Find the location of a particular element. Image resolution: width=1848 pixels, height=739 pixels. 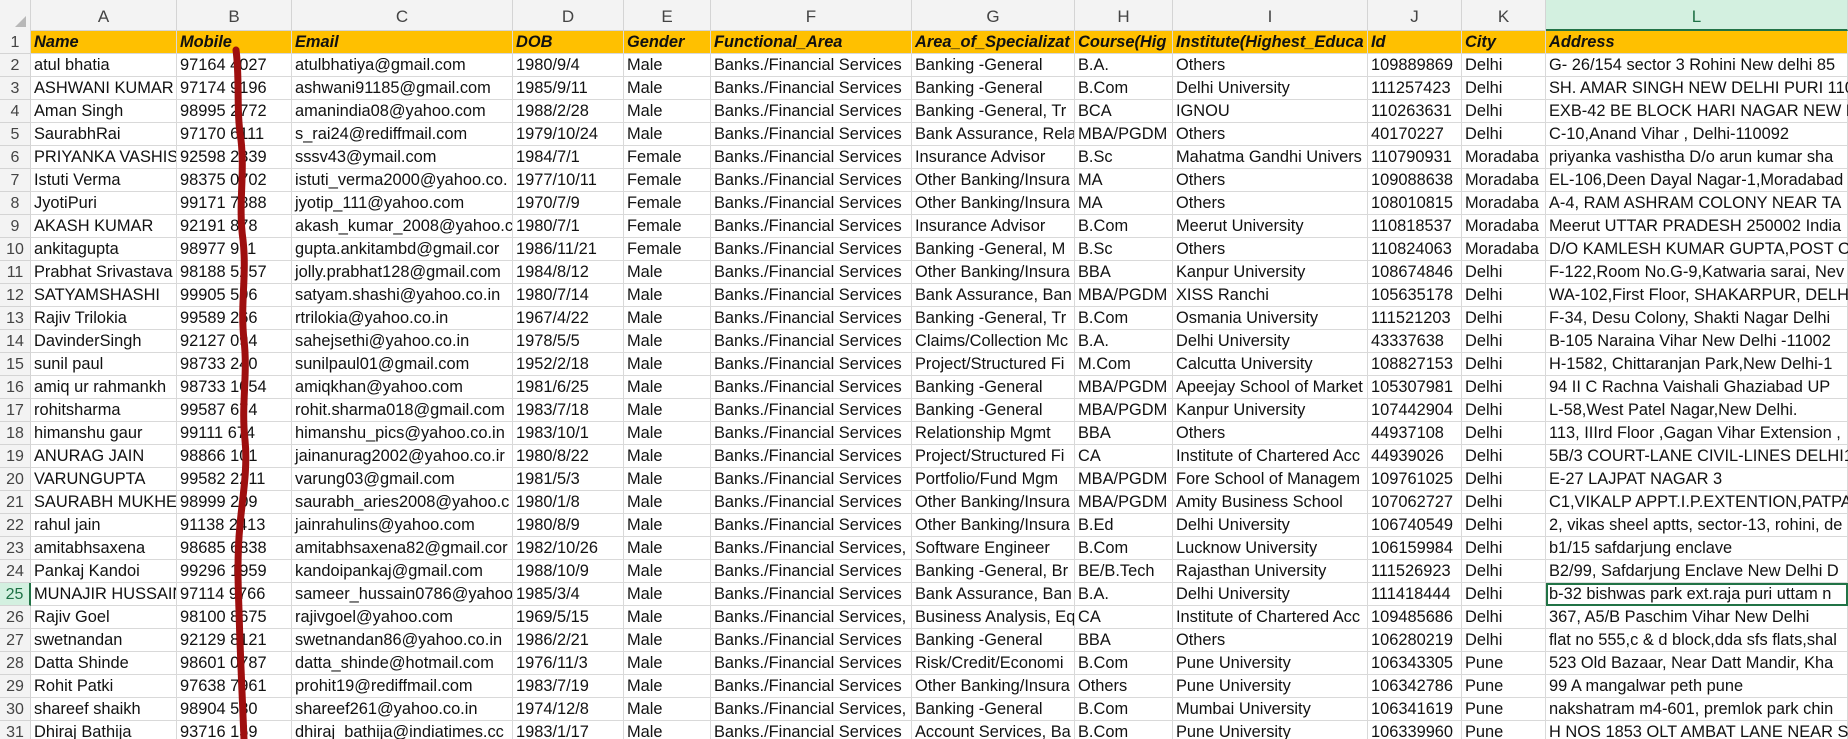

table-cell: SaurabhRai is located at coordinates (104, 134).